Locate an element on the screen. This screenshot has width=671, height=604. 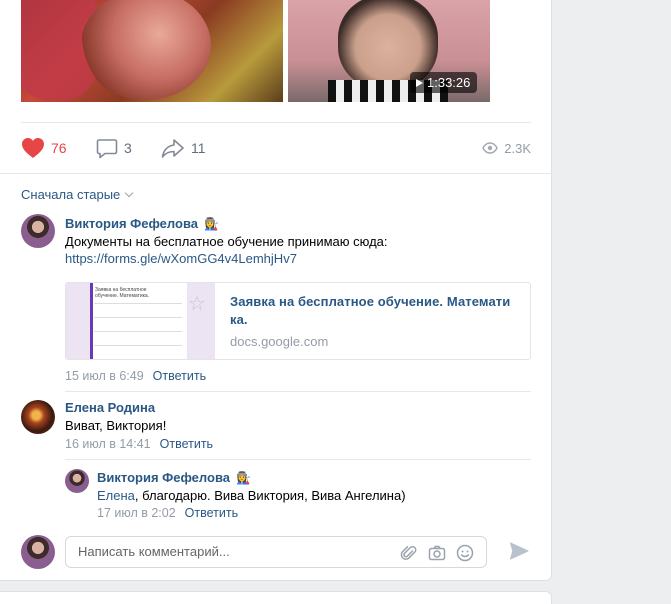
play-icon is located at coordinates (419, 82).